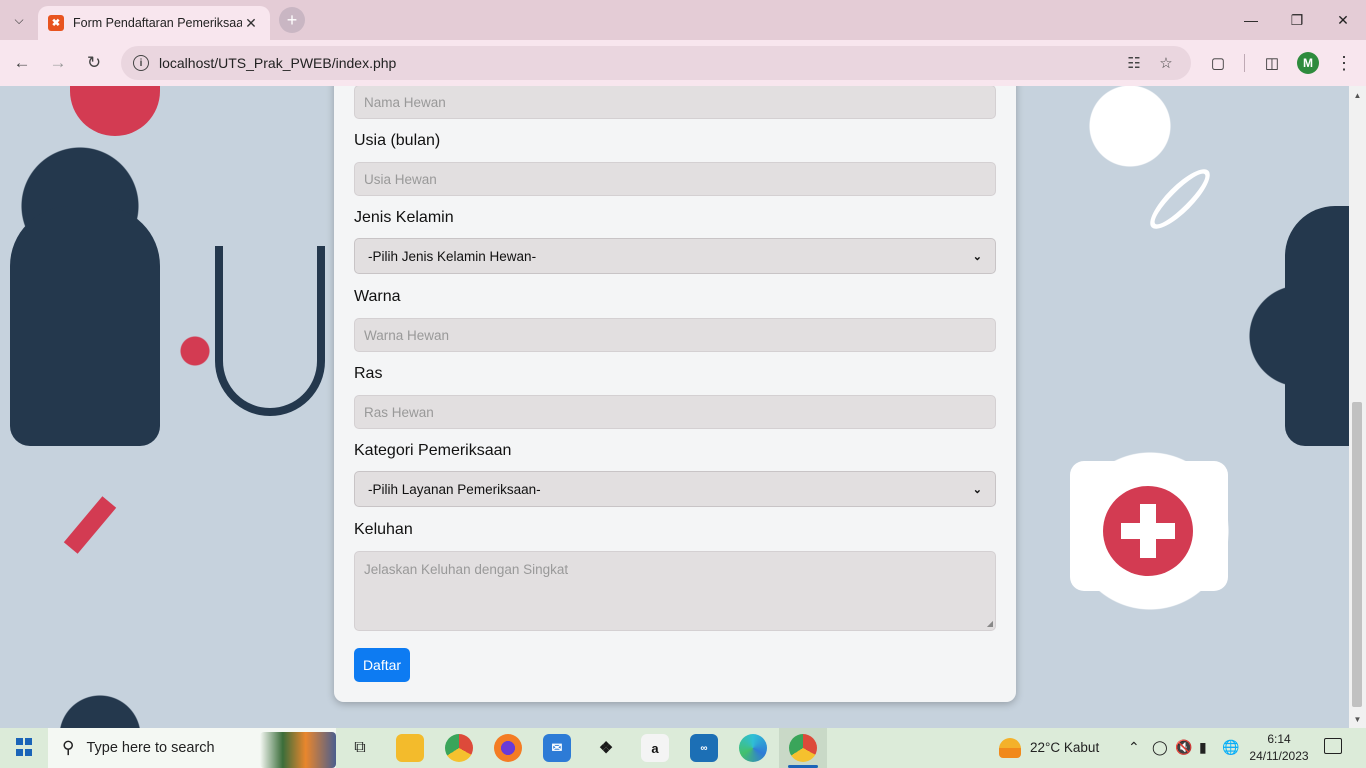  I want to click on syringe-illustration, so click(90, 525).